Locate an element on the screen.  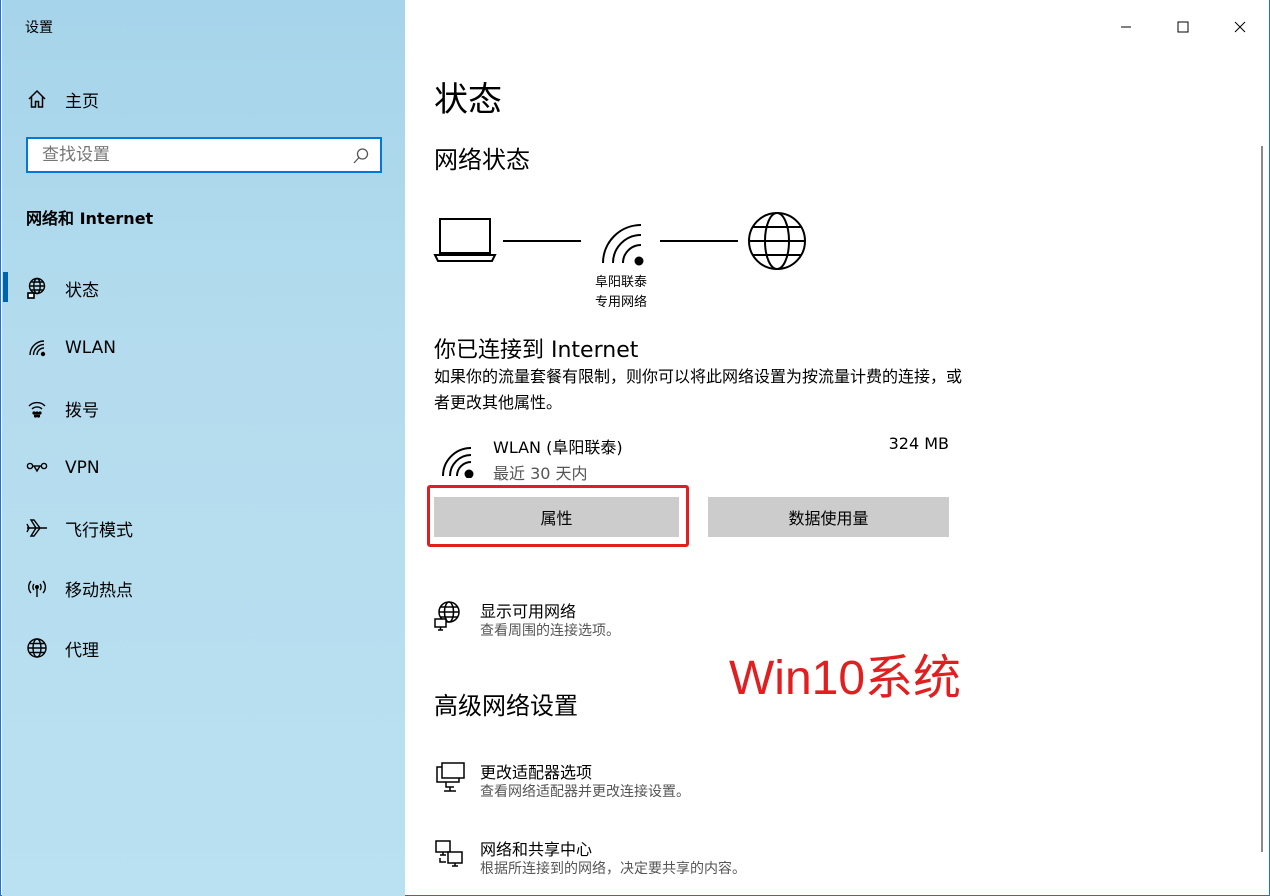
sidebar-item-label: VPN is located at coordinates (82, 468).